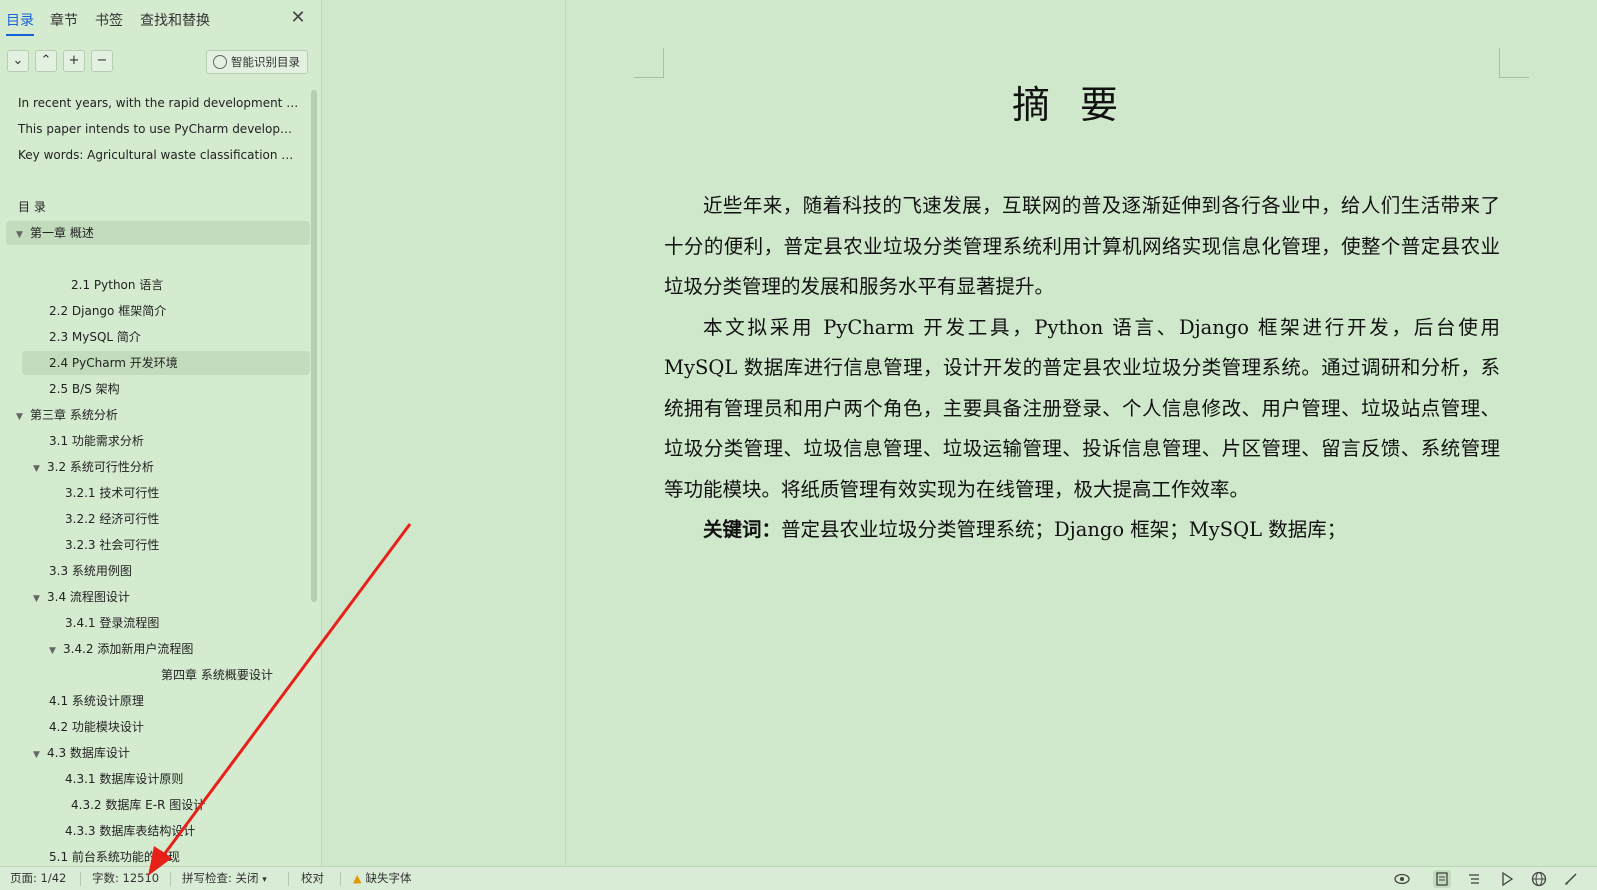  Describe the element at coordinates (107, 311) in the screenshot. I see `toc-item: 2.2 Django 框架简介` at that location.